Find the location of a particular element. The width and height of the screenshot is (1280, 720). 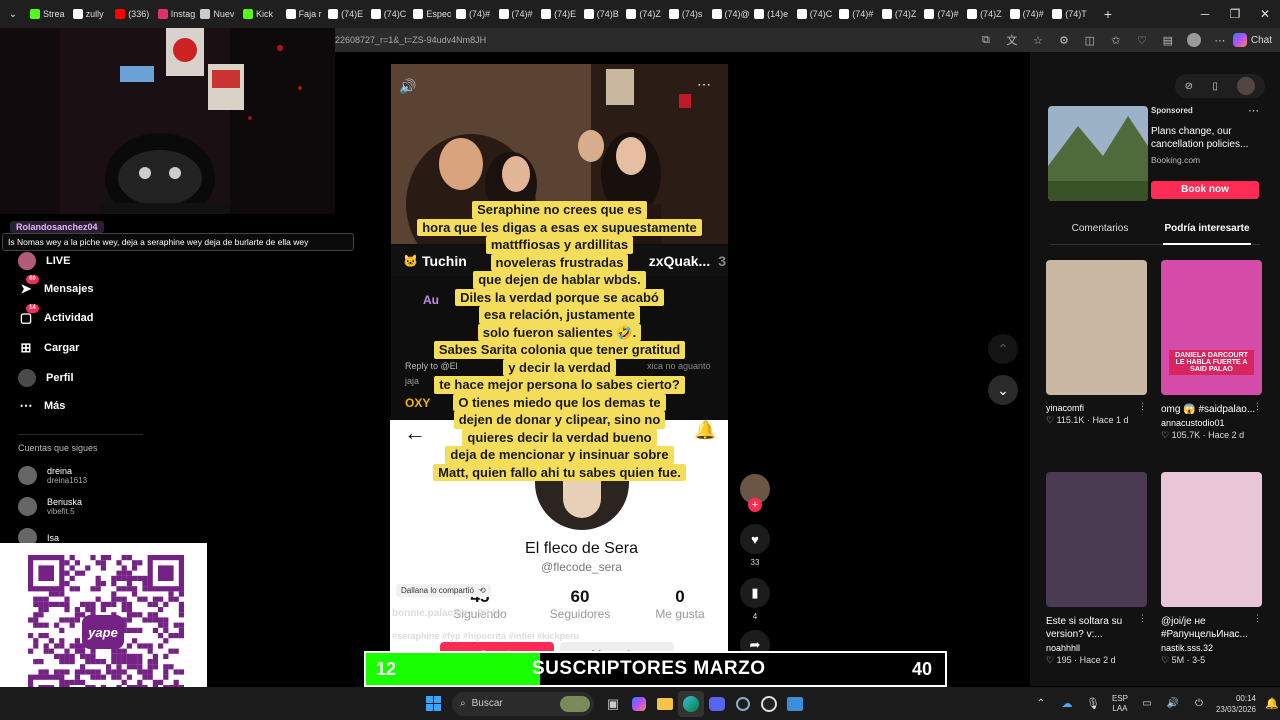

tab-podria-interesarte: Podría interesarte is located at coordinates (1207, 228).